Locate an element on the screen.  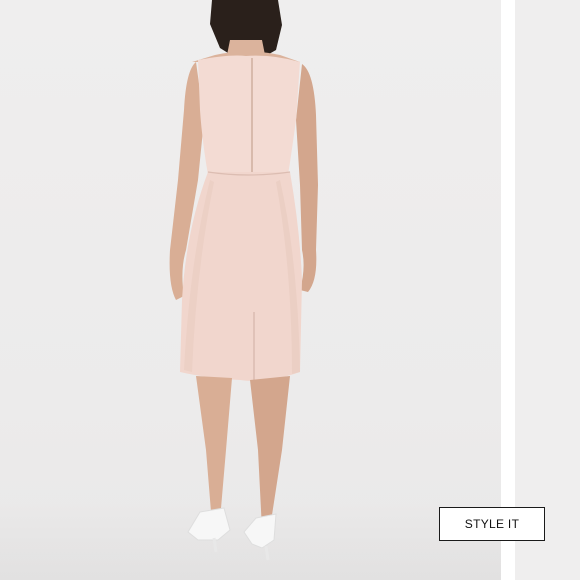
right-leg is located at coordinates (270, 453).